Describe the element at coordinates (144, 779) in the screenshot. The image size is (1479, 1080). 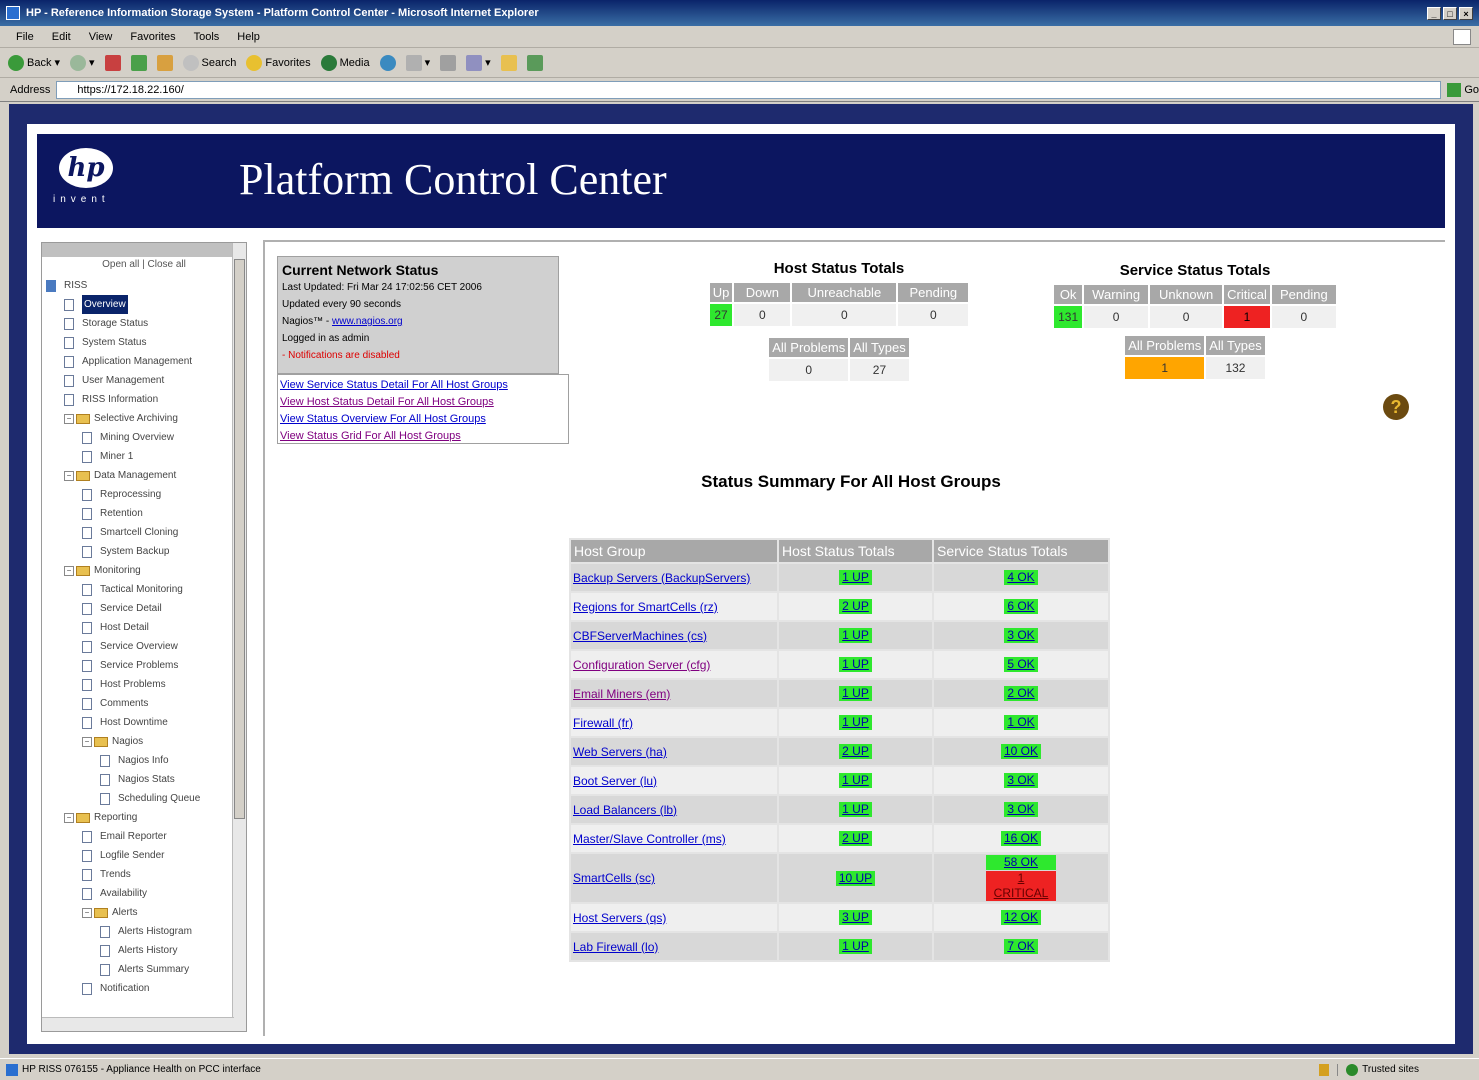
I see `tree-item: Nagios Stats` at that location.